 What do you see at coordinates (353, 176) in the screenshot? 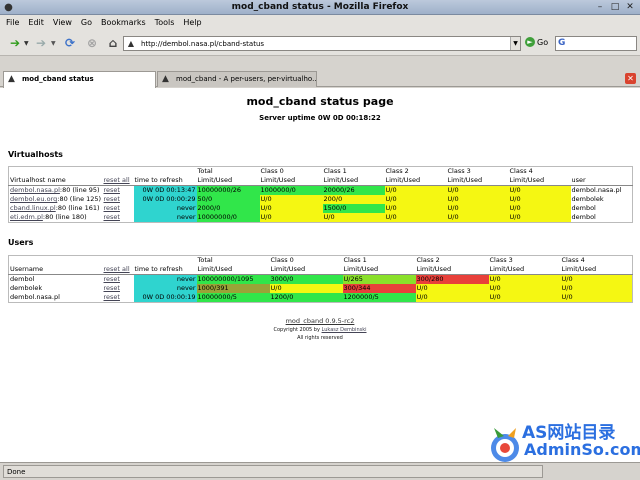
I see `col-class1: Class 1 Limit/Used` at bounding box center [353, 176].